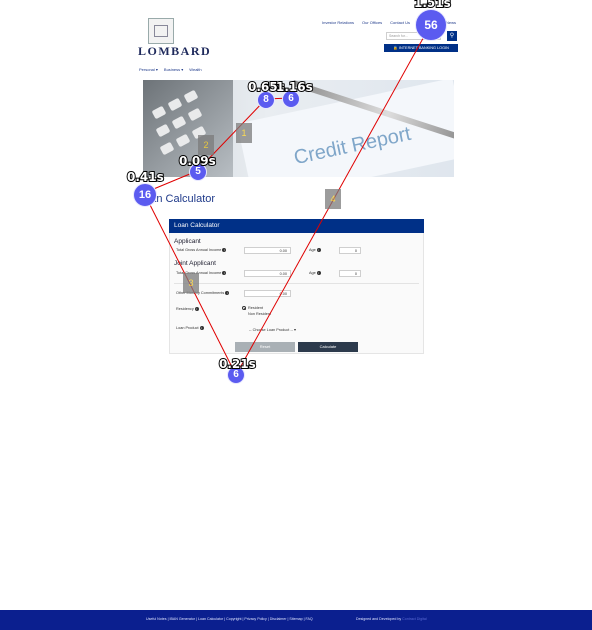  I want to click on step-marker: 4, so click(333, 199).